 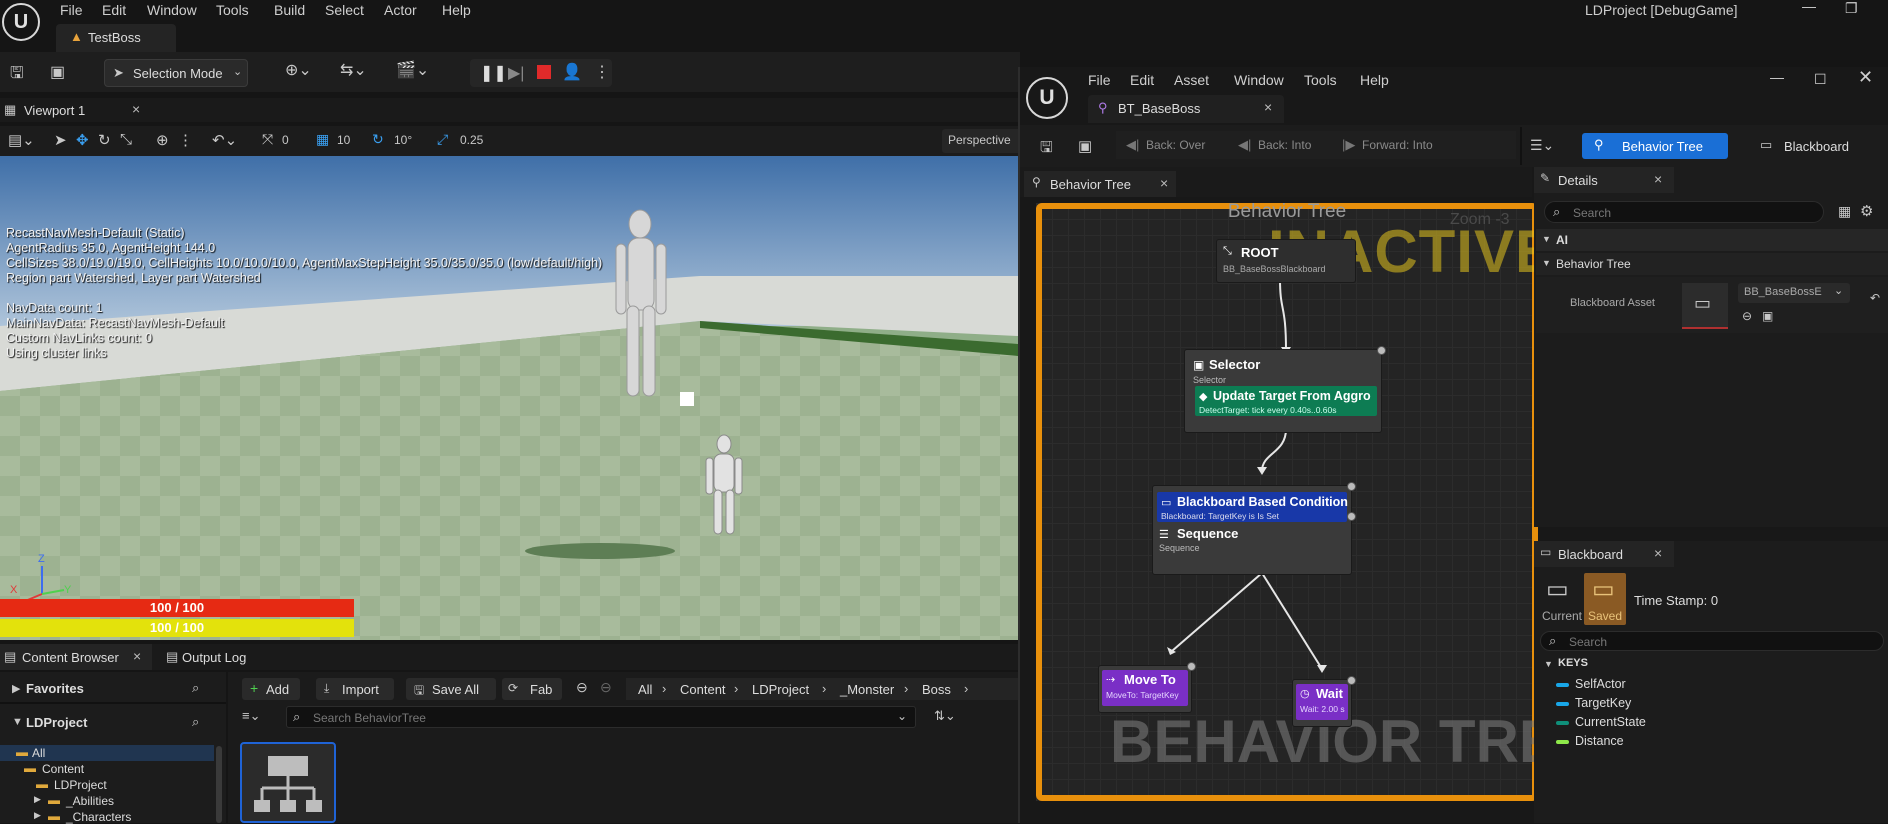 What do you see at coordinates (353, 70) in the screenshot?
I see `blueprints-icon: ⇆⌄` at bounding box center [353, 70].